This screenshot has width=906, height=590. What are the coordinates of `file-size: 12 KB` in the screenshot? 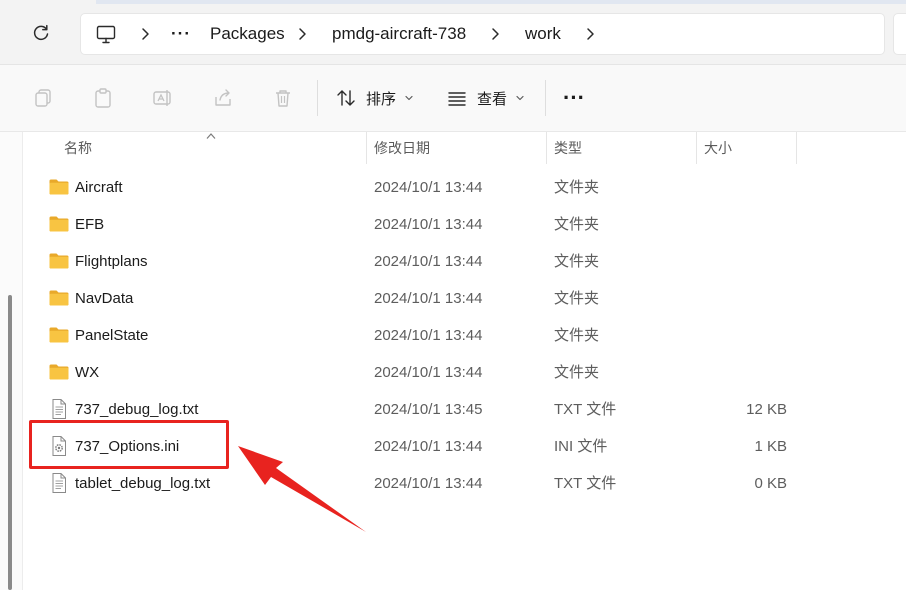 It's located at (766, 409).